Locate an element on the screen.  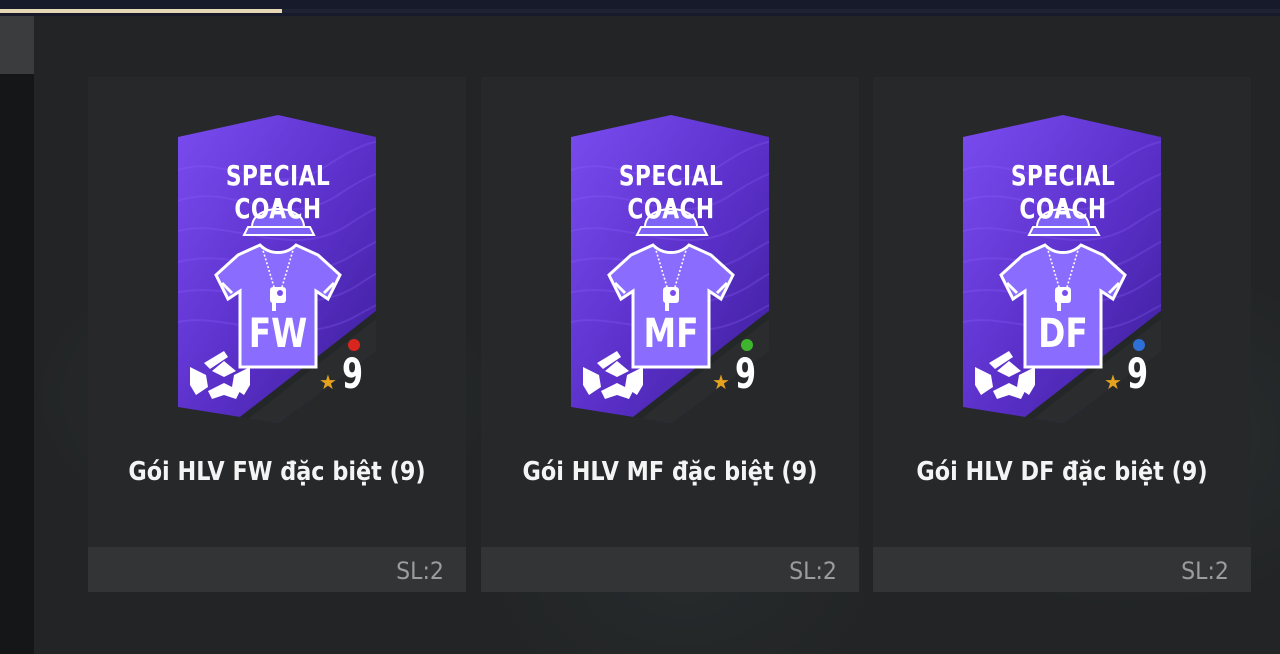
position-label: MF is located at coordinates (671, 334).